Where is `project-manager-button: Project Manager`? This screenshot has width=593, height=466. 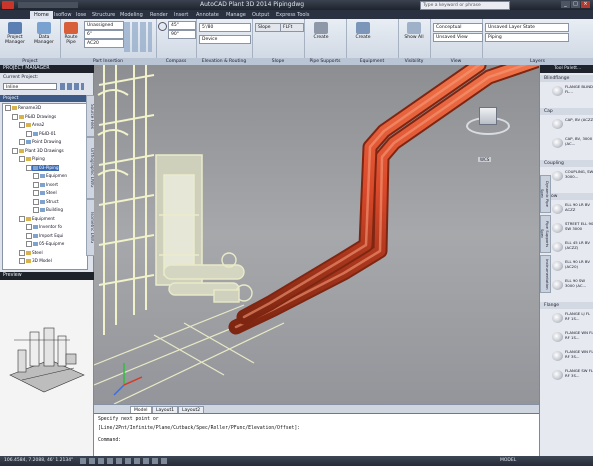 project-manager-button: Project Manager is located at coordinates (15, 33).